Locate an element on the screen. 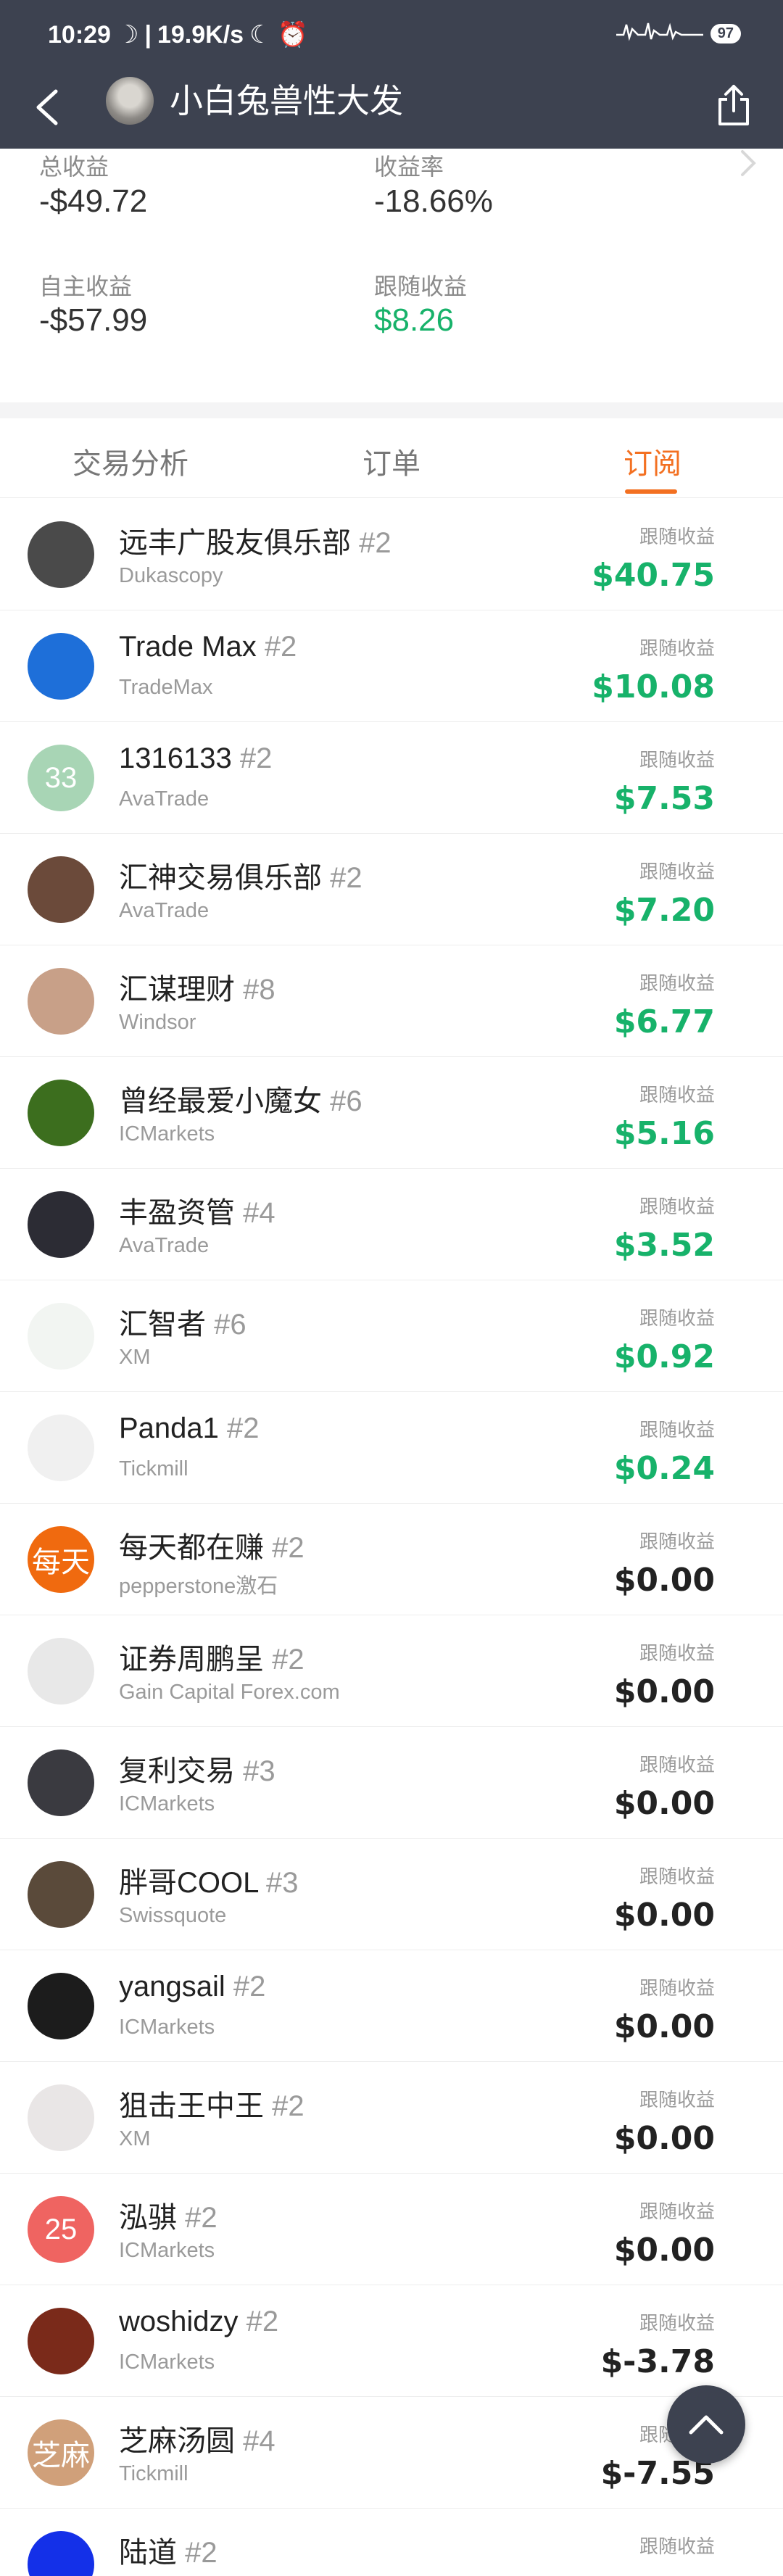 The height and width of the screenshot is (2576, 783). follow-profit-value: $10.08 is located at coordinates (653, 686).